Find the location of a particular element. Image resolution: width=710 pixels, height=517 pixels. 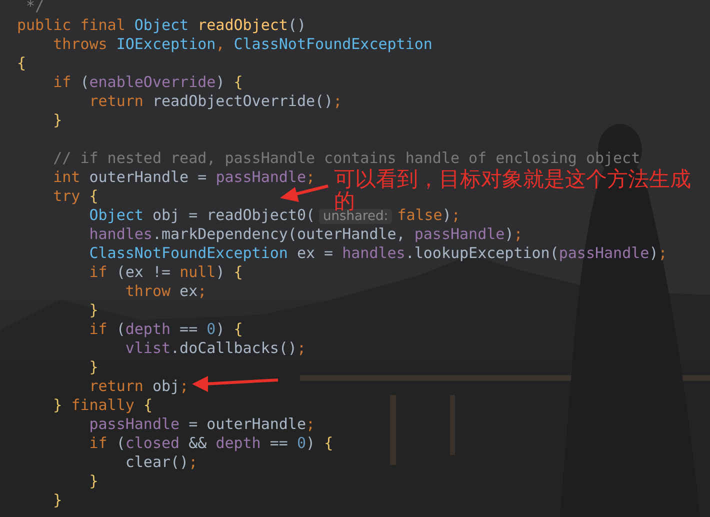

code-line: if (depth == 0) { is located at coordinates (165, 329).